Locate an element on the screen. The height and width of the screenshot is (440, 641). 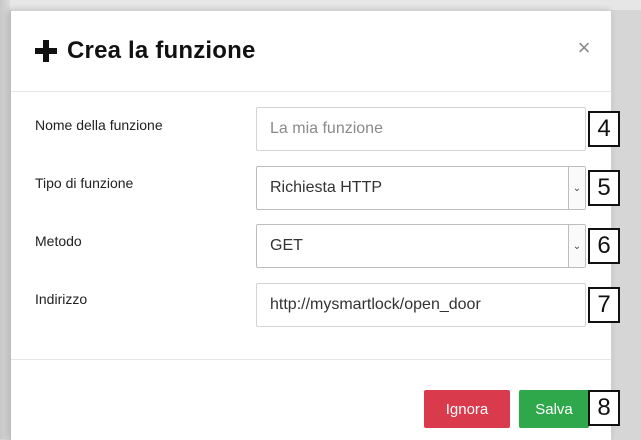
name-label: Nome della funzione is located at coordinates (99, 125).